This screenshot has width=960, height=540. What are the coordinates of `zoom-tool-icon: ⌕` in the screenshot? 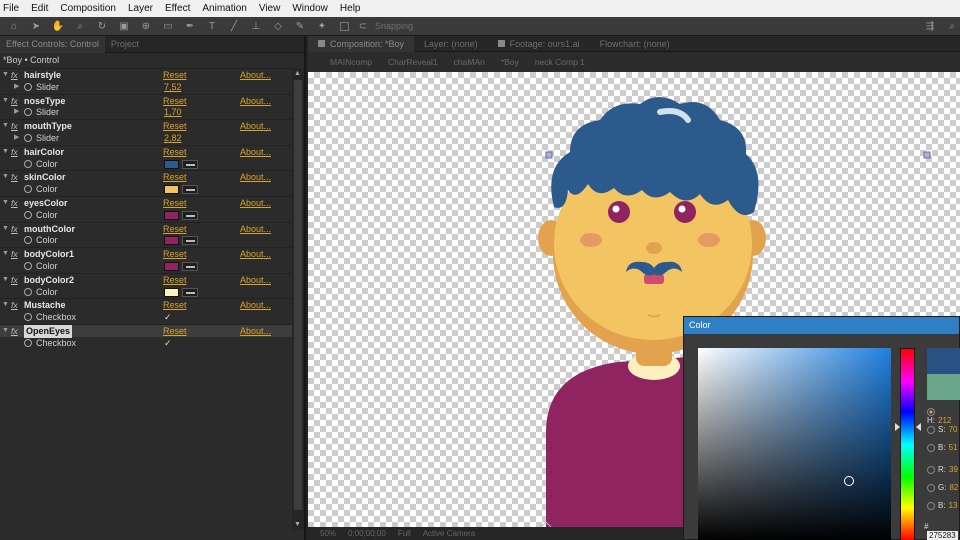 It's located at (80, 26).